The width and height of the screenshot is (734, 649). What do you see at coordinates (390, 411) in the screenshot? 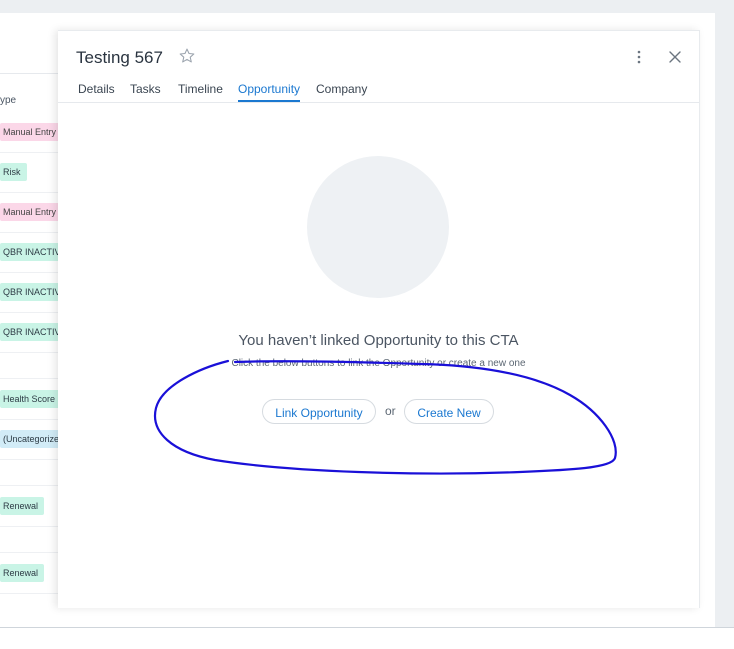
I see `or-separator: or` at bounding box center [390, 411].